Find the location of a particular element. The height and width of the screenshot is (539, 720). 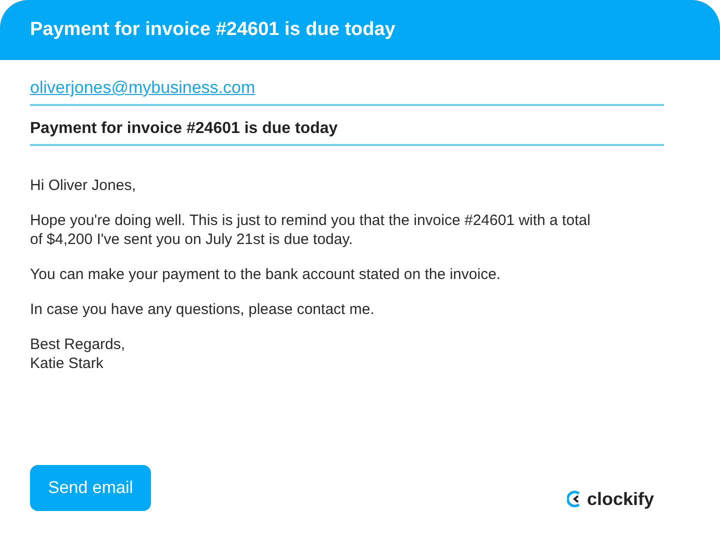

recipient-link: oliverjones@mybusiness.com is located at coordinates (143, 87).